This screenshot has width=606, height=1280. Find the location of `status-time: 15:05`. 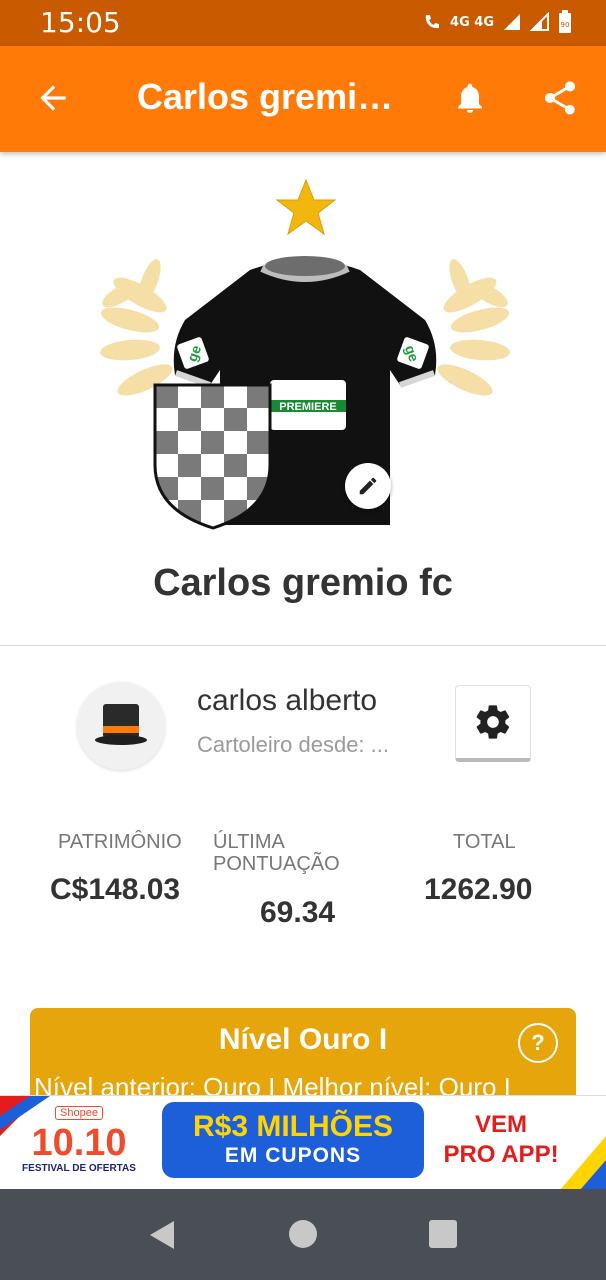

status-time: 15:05 is located at coordinates (80, 22).